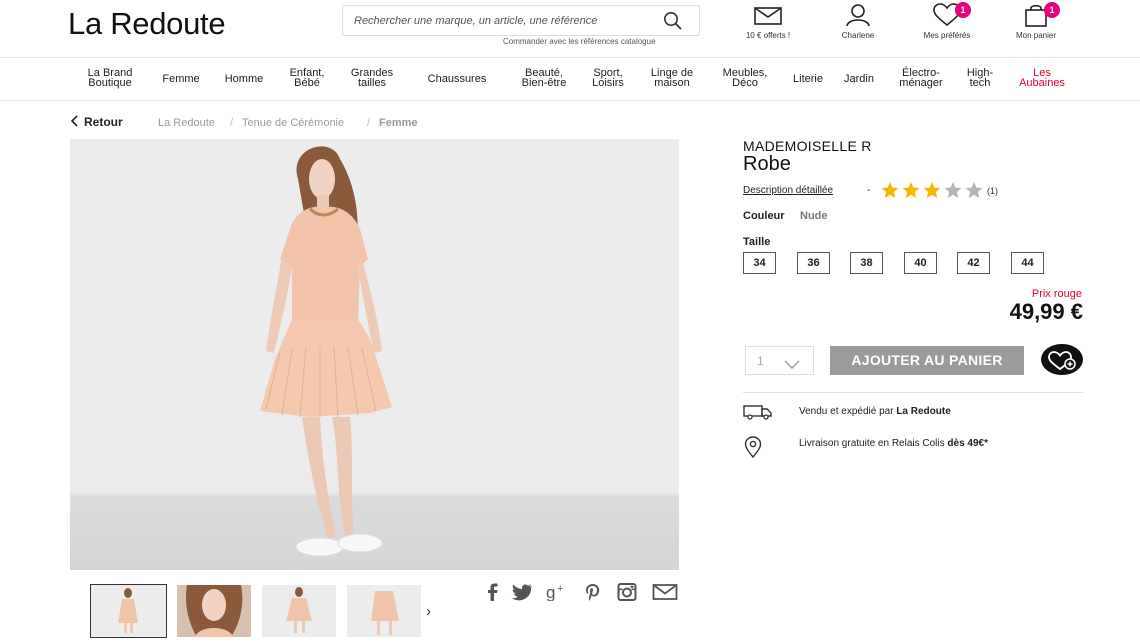  I want to click on nav-electromenager: Électro- ménager, so click(921, 78).